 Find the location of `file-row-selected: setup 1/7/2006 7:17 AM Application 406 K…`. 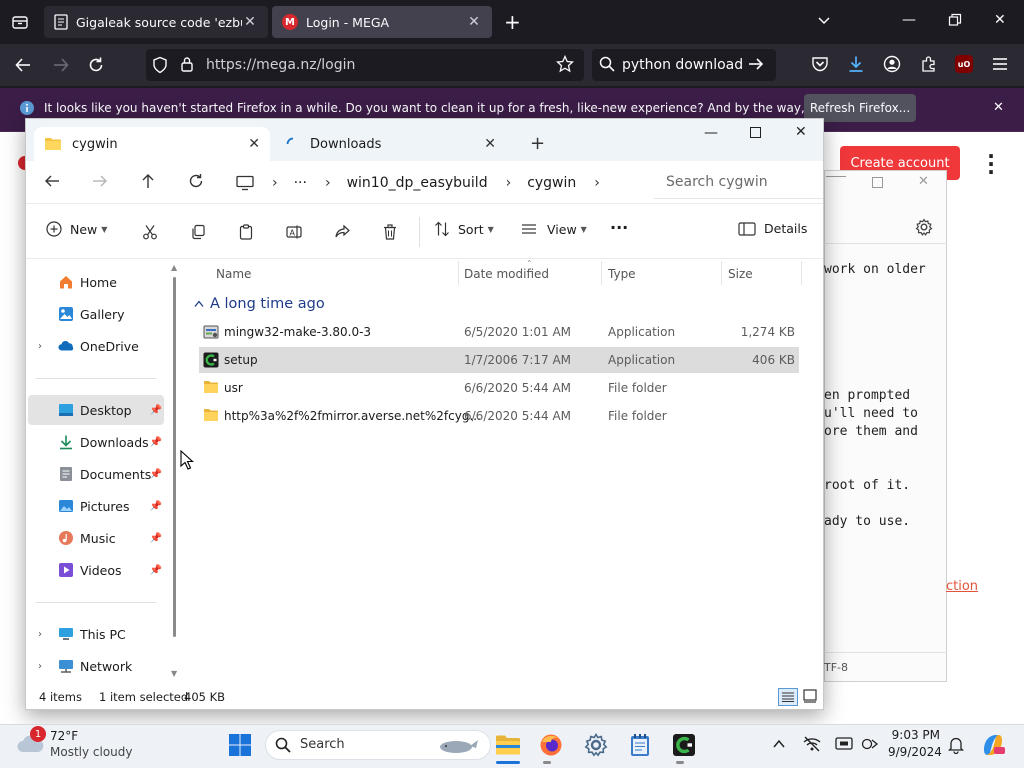

file-row-selected: setup 1/7/2006 7:17 AM Application 406 K… is located at coordinates (499, 360).